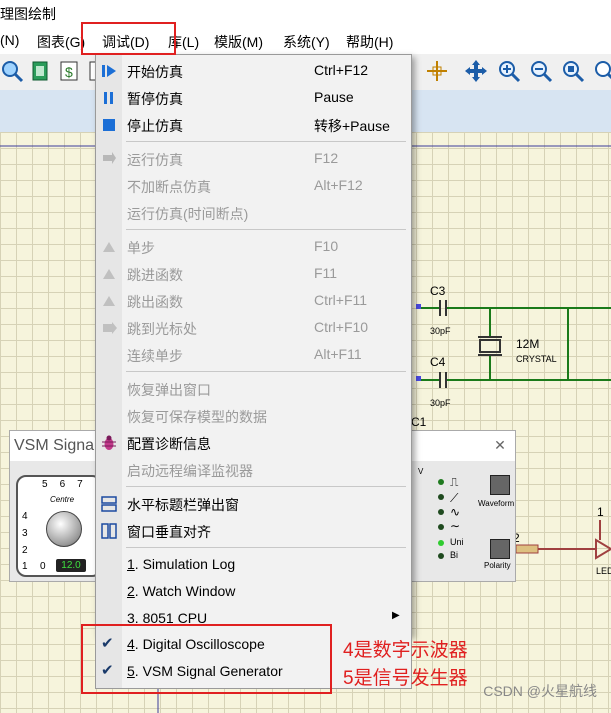  What do you see at coordinates (500, 445) in the screenshot?
I see `close-icon: ✕` at bounding box center [500, 445].